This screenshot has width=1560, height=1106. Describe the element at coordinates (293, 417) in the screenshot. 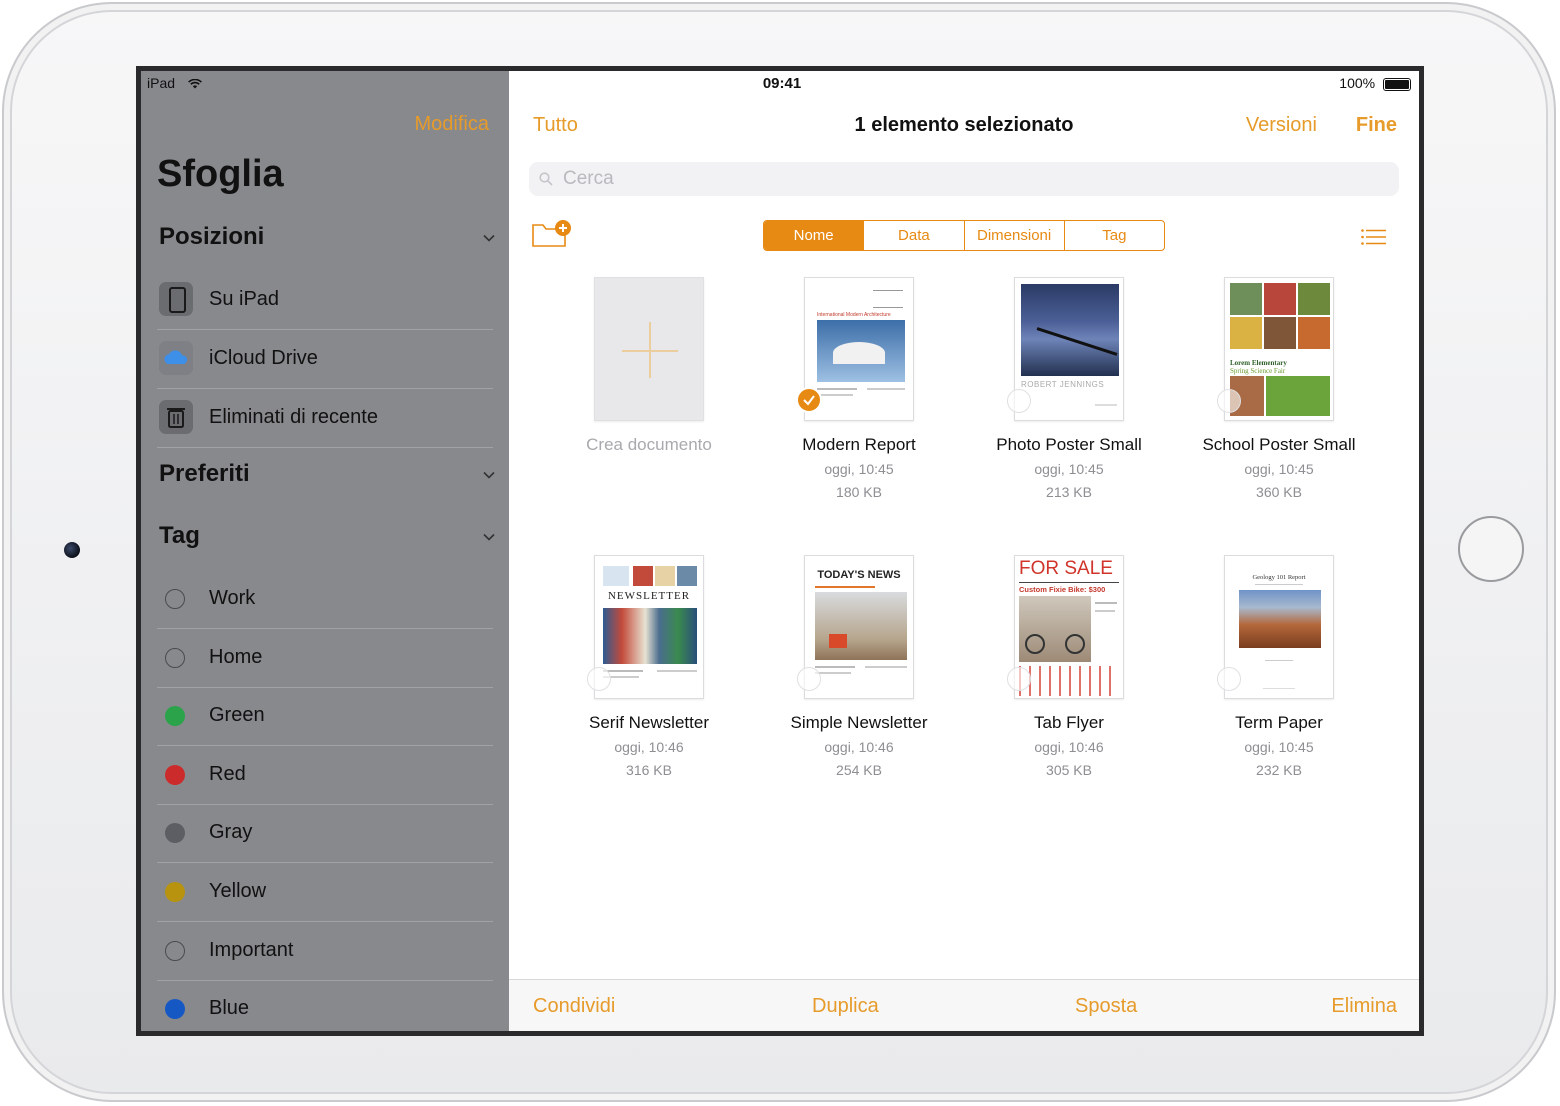

I see `sidebar-item-label: Eliminati di recente` at that location.